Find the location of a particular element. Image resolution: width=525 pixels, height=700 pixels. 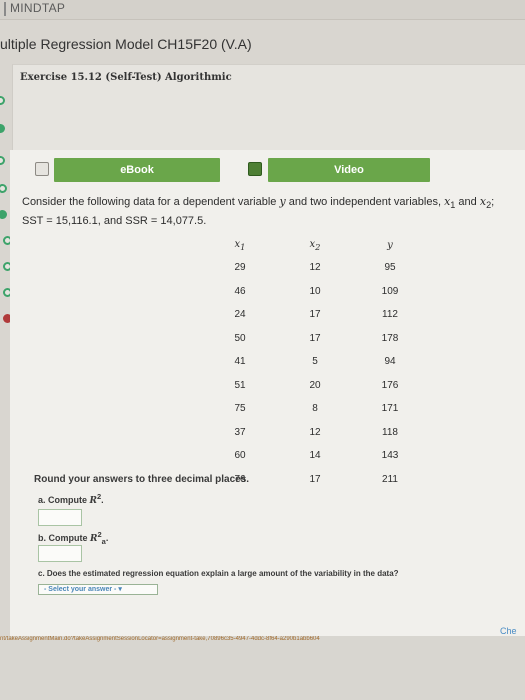

video-icon is located at coordinates (255, 169).